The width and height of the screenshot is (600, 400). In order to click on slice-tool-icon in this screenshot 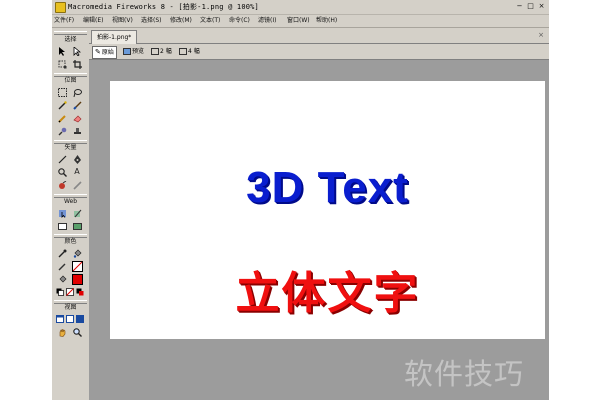, I will do `click(77, 213)`.